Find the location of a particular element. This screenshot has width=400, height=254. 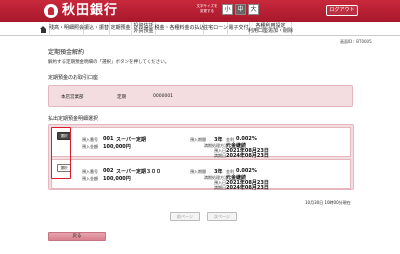

nav-transfer: 振込・振替 is located at coordinates (97, 29).